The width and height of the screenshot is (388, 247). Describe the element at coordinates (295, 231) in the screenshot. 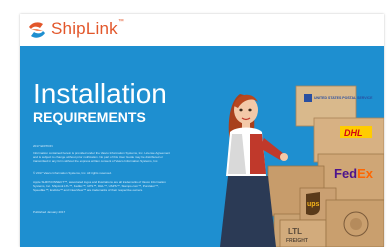

I see `ltl-label: LTL` at that location.